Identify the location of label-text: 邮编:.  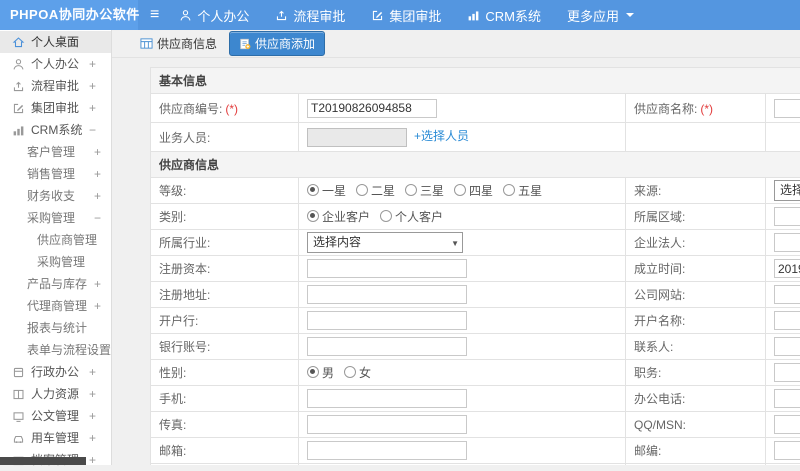
(647, 451).